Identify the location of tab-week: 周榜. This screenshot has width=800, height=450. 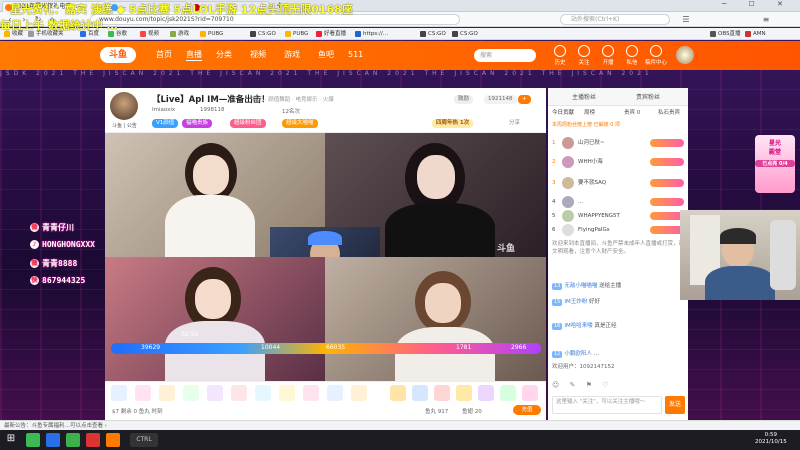
(589, 112).